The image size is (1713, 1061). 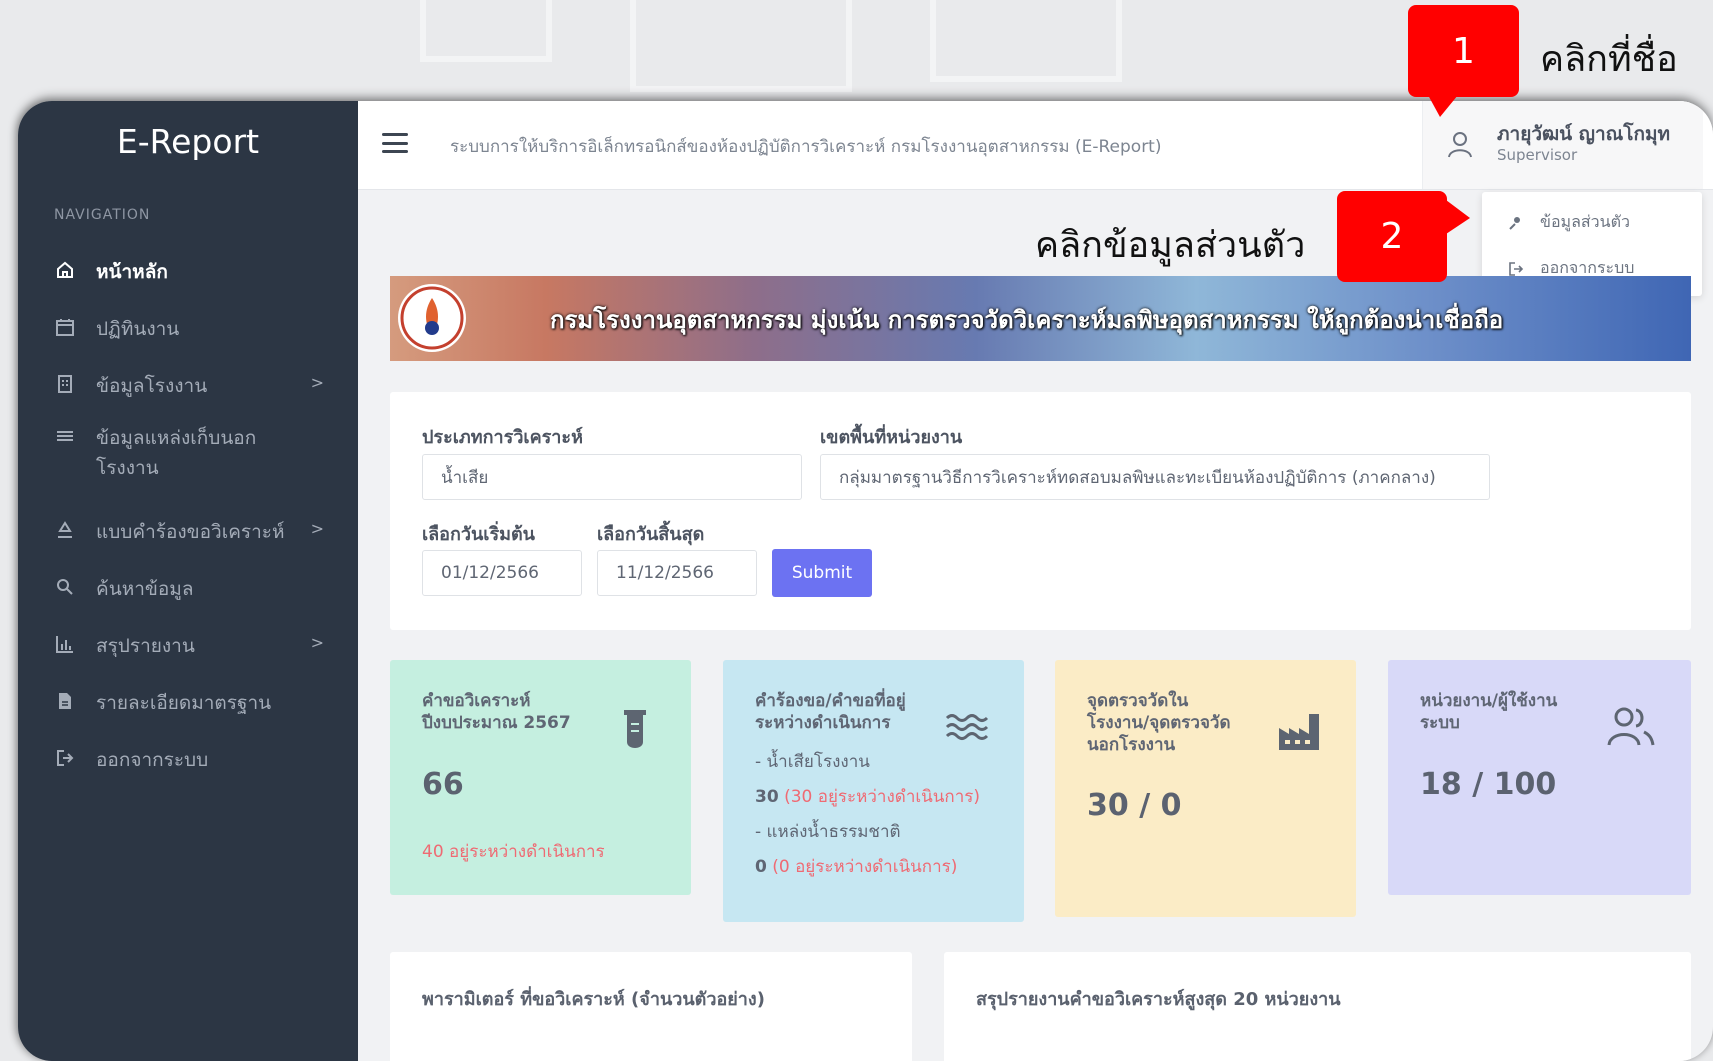 What do you see at coordinates (891, 437) in the screenshot?
I see `area-label: เขตพื้นที่หน่วยงาน` at bounding box center [891, 437].